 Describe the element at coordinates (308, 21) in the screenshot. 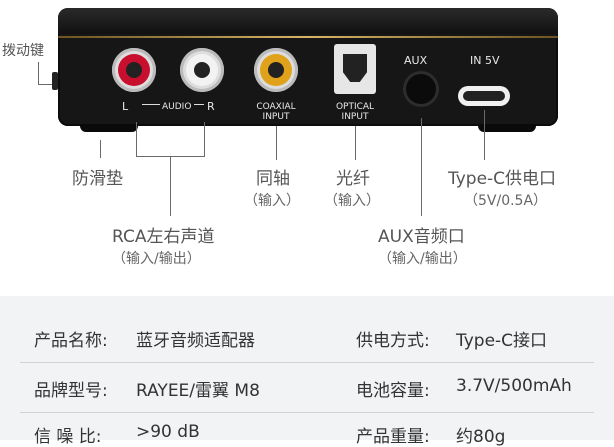

I see `device-top-bevel` at that location.